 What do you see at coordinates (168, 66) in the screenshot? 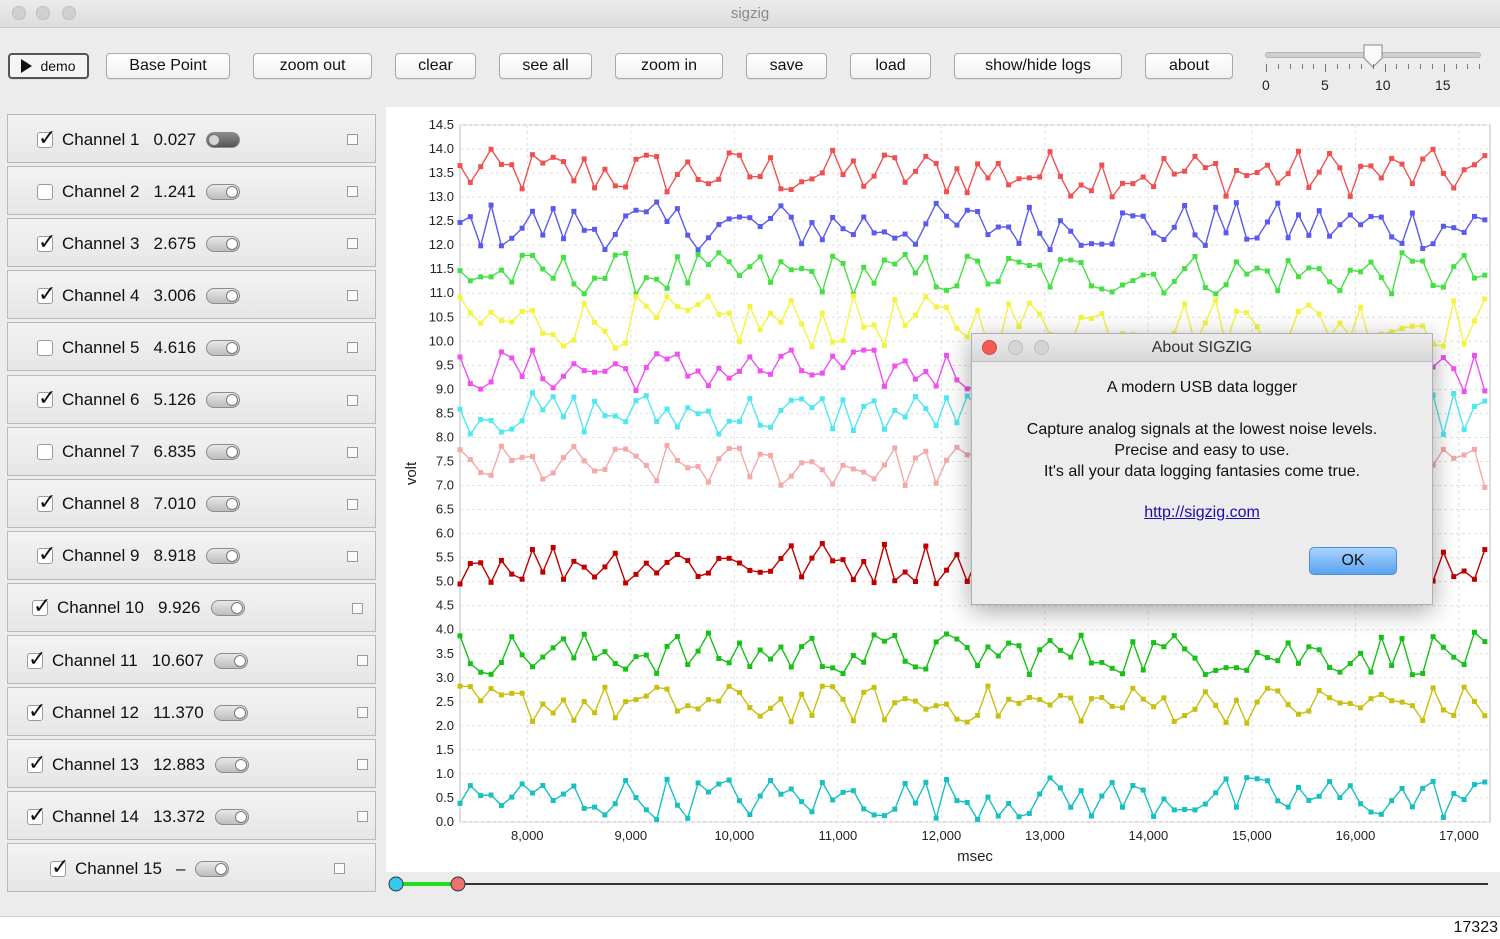
I see `base-point-button: Base Point` at bounding box center [168, 66].